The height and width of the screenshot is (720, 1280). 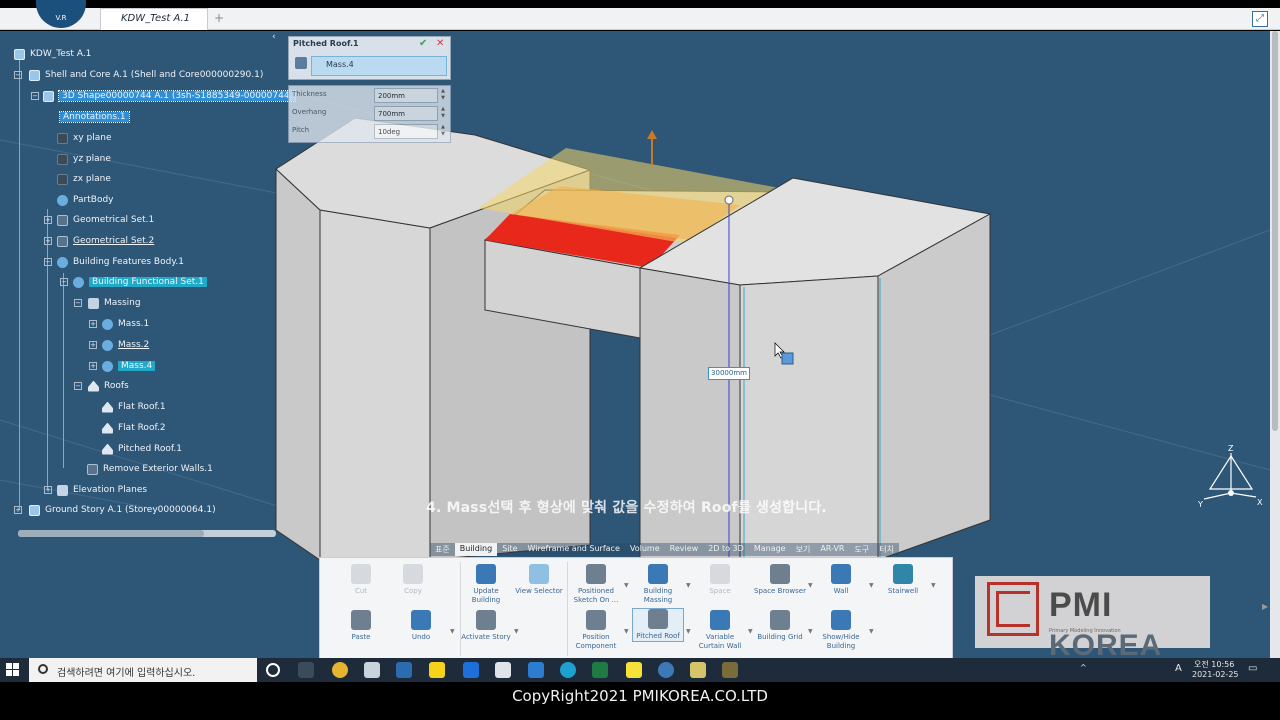 I want to click on store-icon, so click(x=503, y=670).